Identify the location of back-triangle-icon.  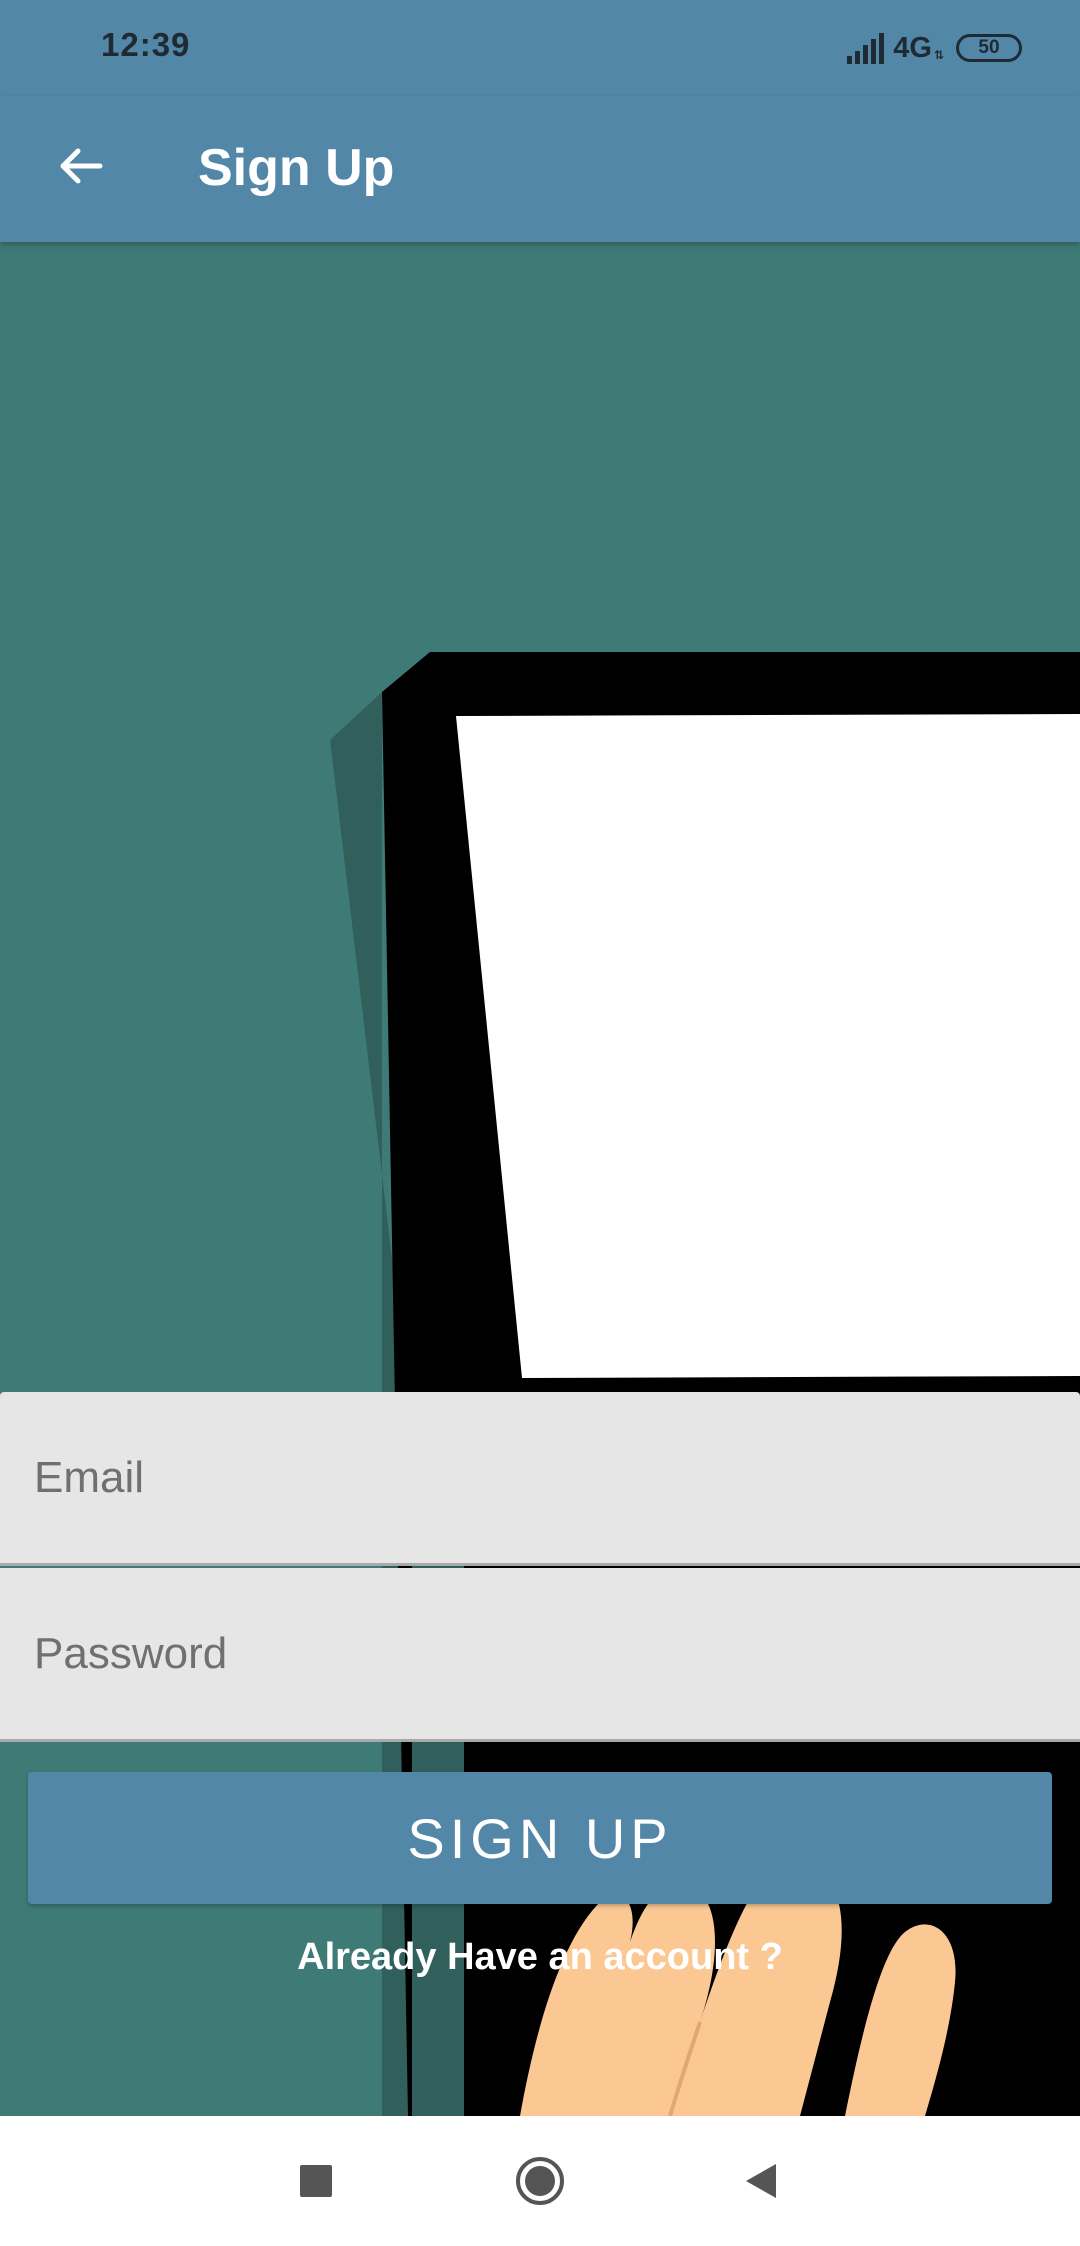
(761, 2181).